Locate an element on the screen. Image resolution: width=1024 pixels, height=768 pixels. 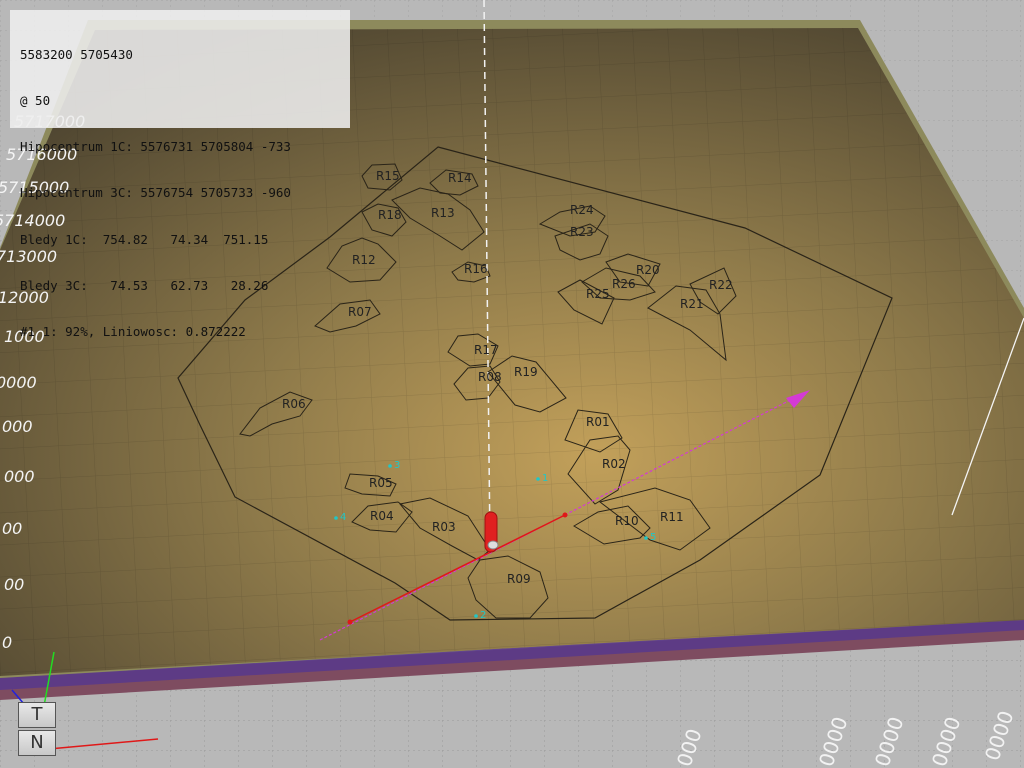
event-label: 4 is located at coordinates (343, 517).